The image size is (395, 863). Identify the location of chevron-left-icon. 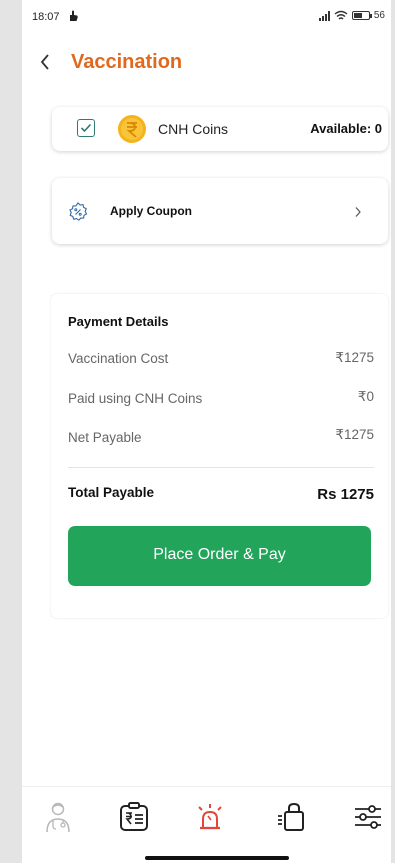
(45, 62).